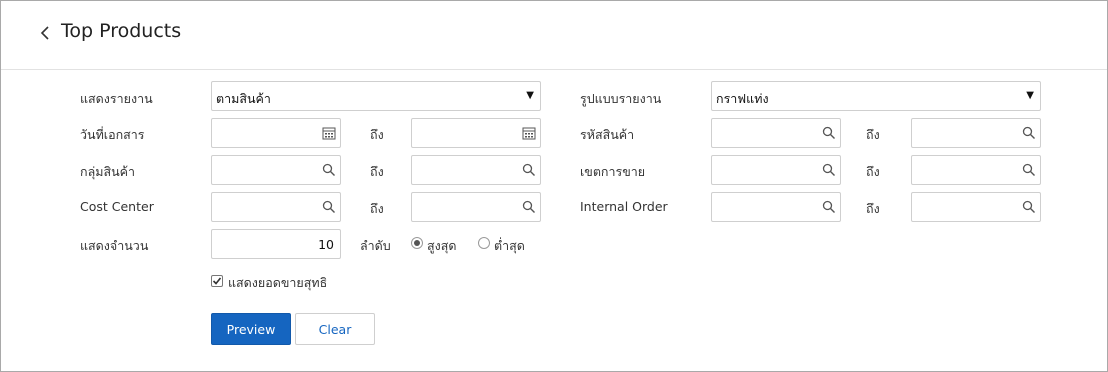 The width and height of the screenshot is (1108, 372). What do you see at coordinates (375, 245) in the screenshot?
I see `order-label: ลำดับ` at bounding box center [375, 245].